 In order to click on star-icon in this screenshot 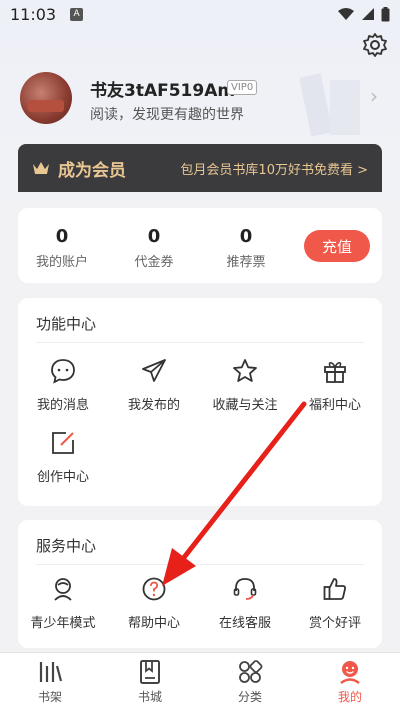, I will do `click(245, 370)`.